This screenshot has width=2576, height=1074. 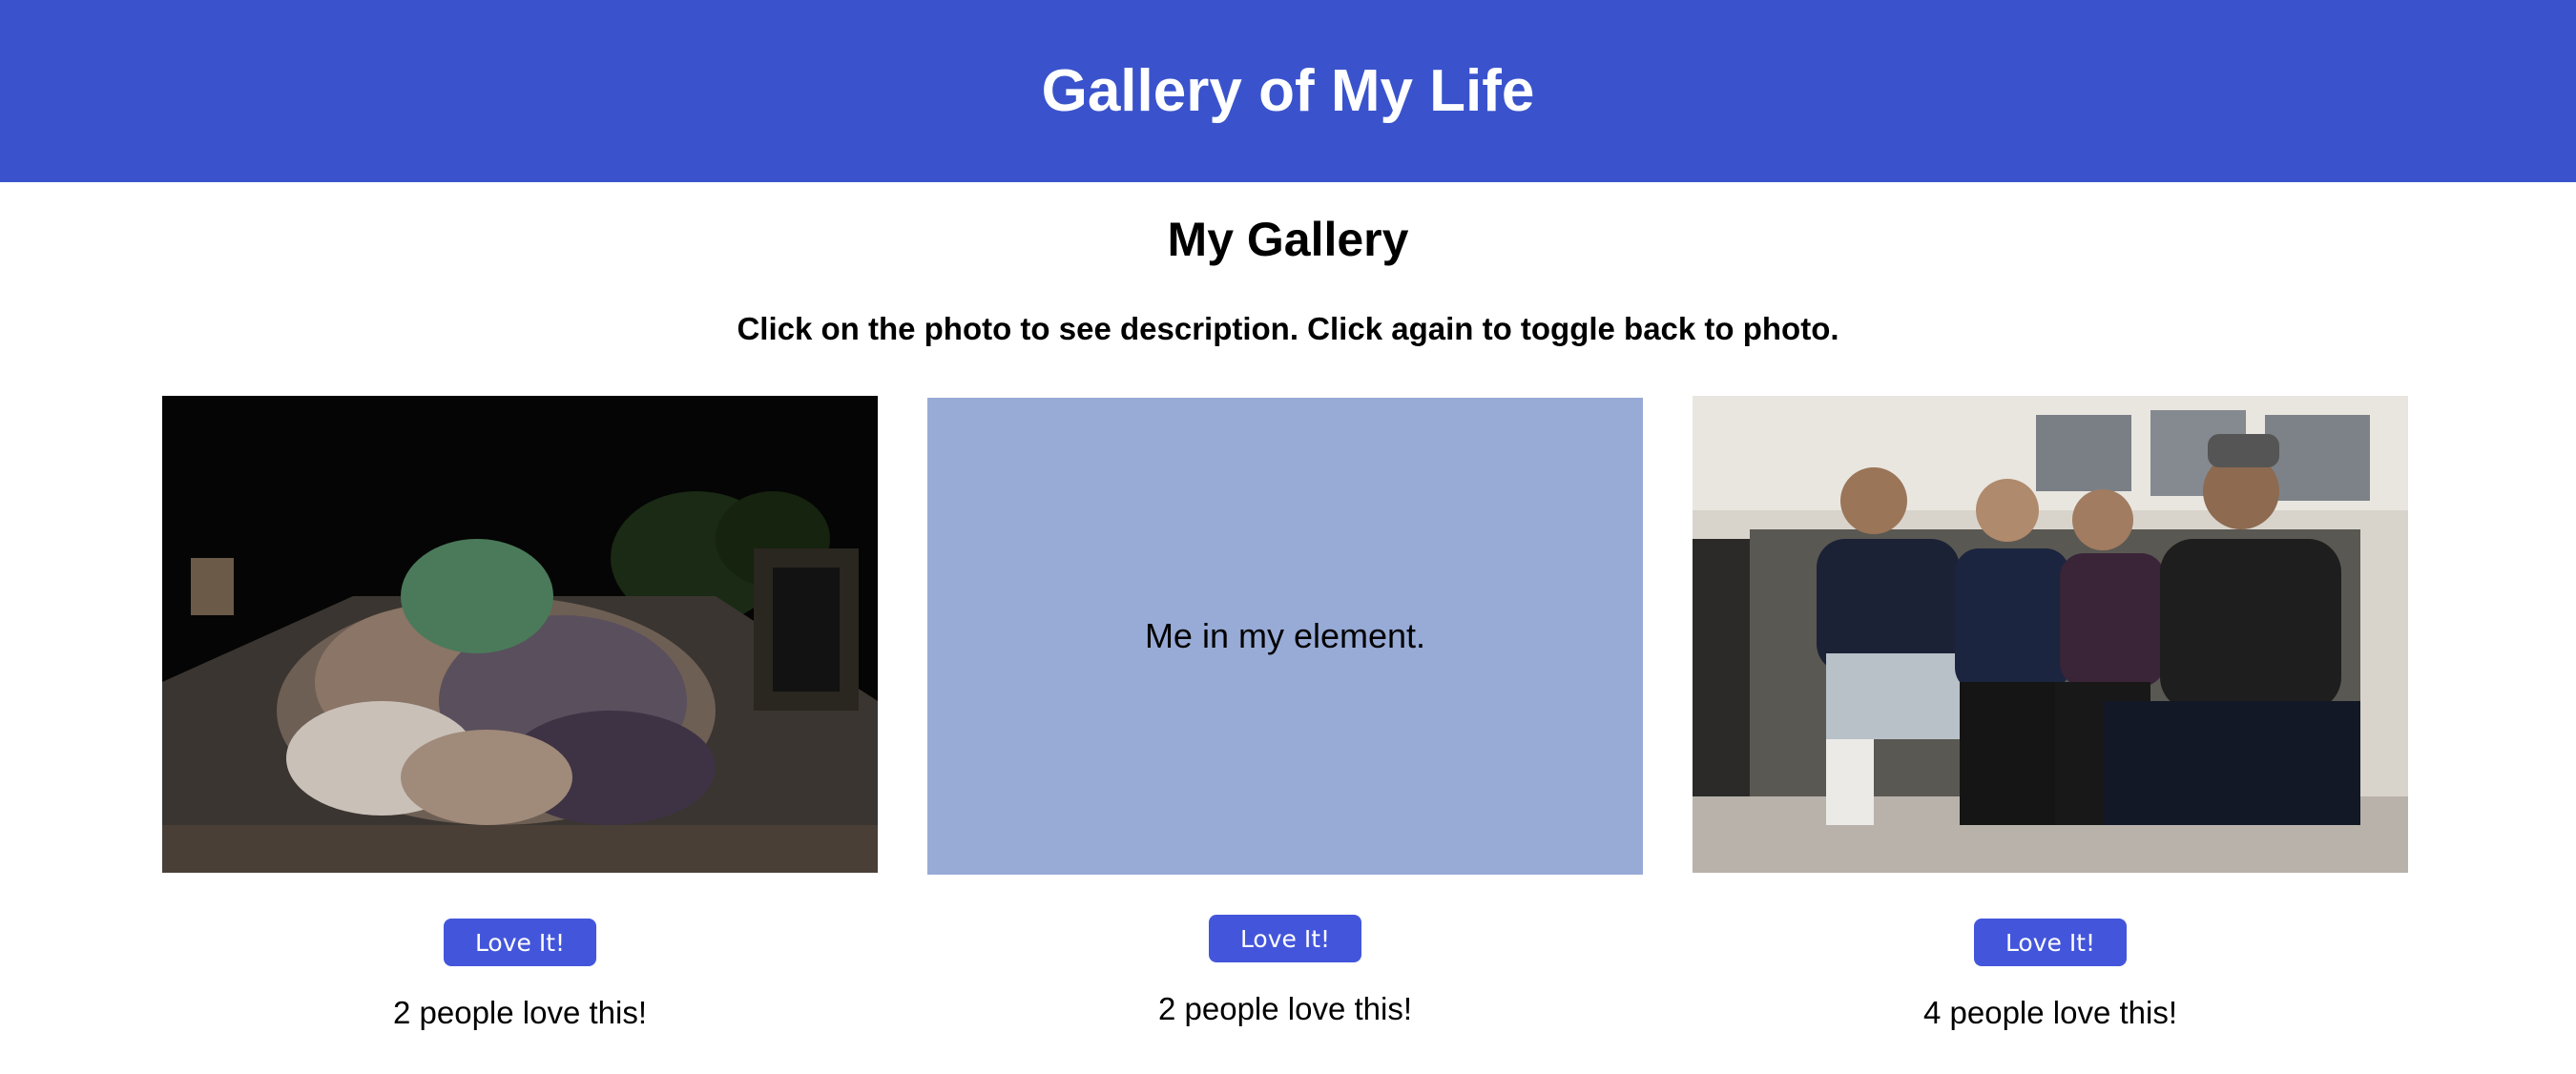 I want to click on site-title: Gallery of My Life, so click(x=1288, y=91).